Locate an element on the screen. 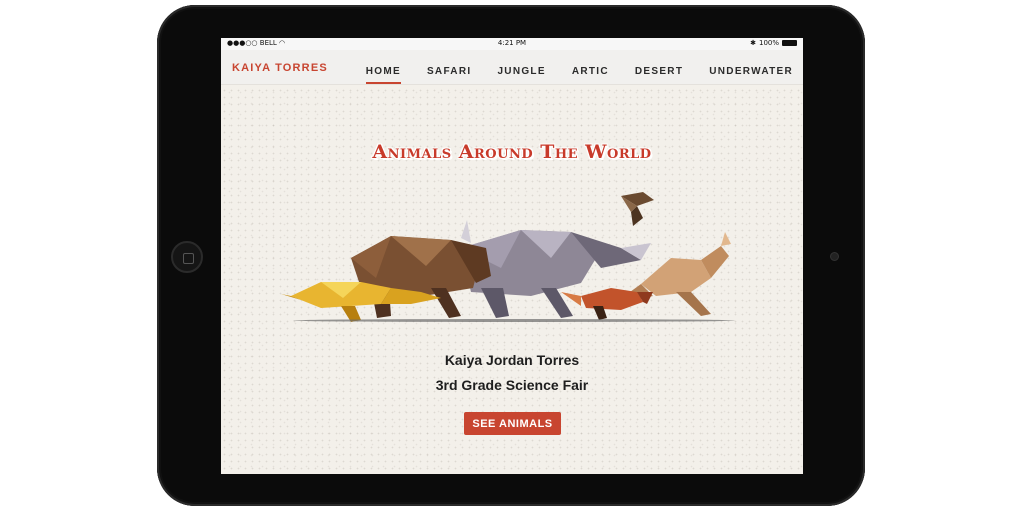 The width and height of the screenshot is (1024, 512). status-right: ✱ 100% is located at coordinates (773, 43).